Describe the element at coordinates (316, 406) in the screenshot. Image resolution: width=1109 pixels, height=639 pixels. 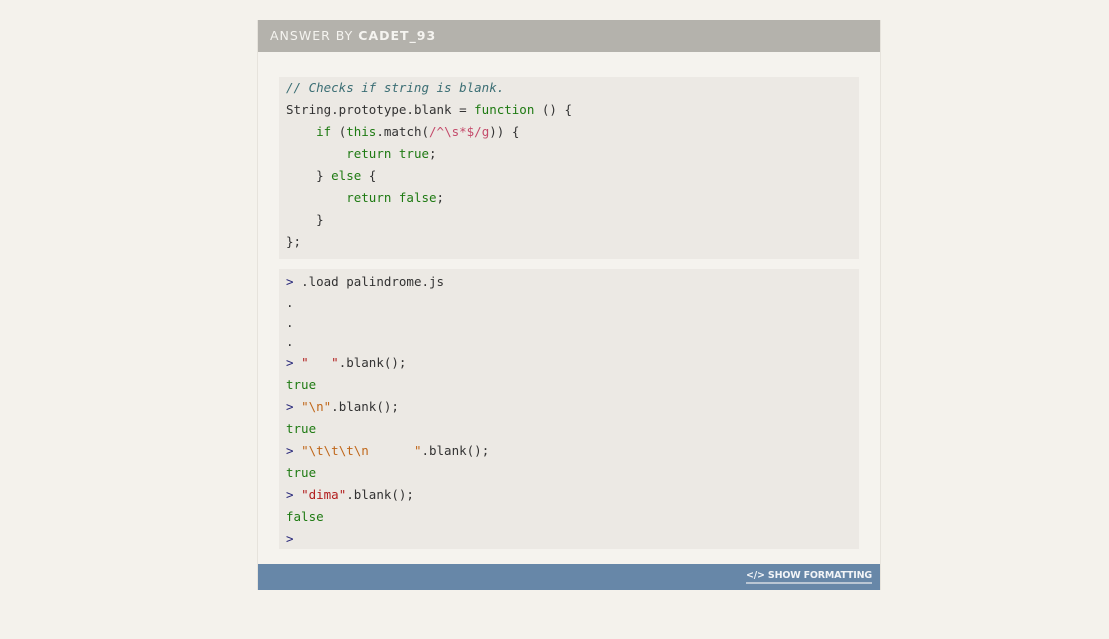
I see `console-string: "\n"` at that location.